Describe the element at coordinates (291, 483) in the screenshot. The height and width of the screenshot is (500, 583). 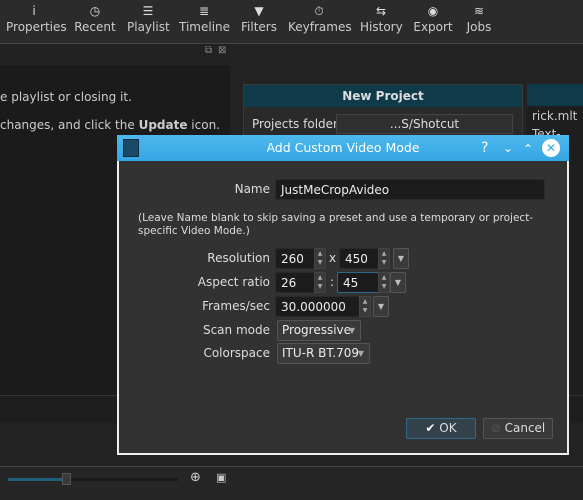
I see `timeline-toolbar: ⊕ ▣` at that location.